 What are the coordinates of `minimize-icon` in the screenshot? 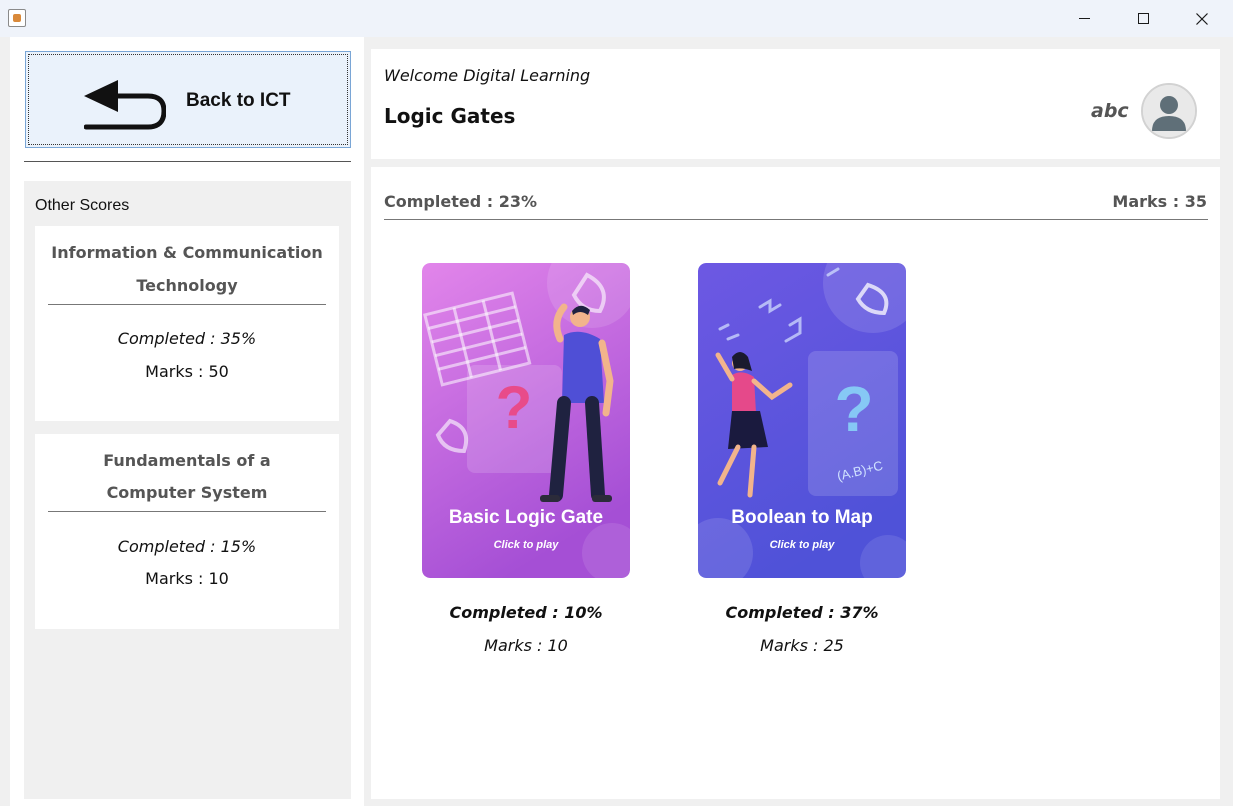 It's located at (1084, 18).